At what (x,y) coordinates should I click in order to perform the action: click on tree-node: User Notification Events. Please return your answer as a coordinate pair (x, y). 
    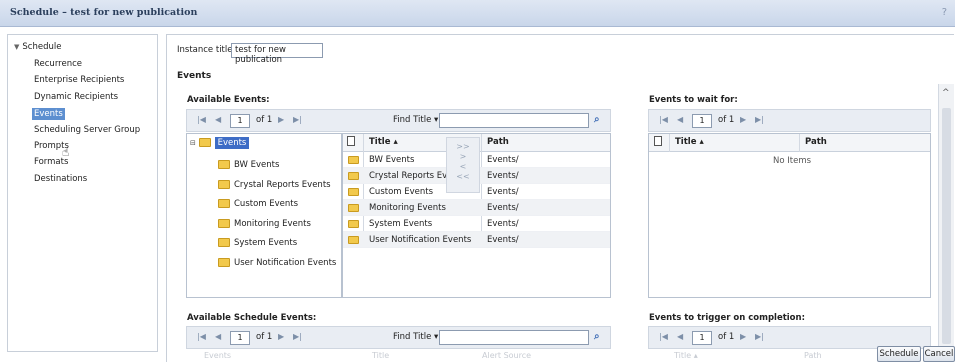
    Looking at the image, I should click on (277, 263).